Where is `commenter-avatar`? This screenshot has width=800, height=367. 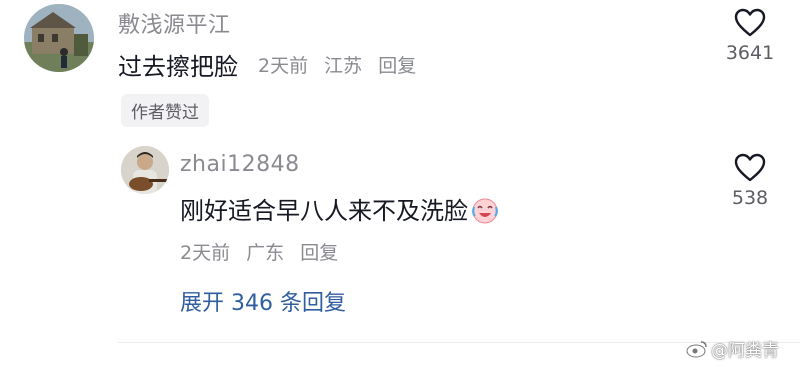 commenter-avatar is located at coordinates (59, 38).